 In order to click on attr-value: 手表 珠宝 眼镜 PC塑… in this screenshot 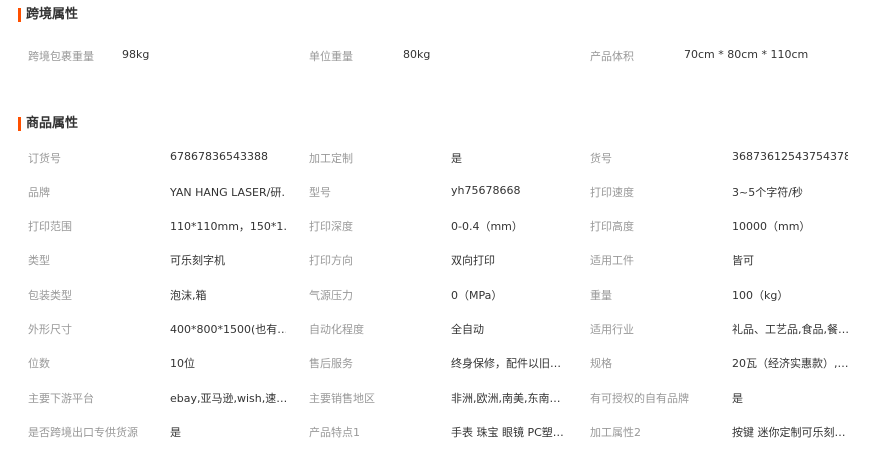, I will do `click(507, 432)`.